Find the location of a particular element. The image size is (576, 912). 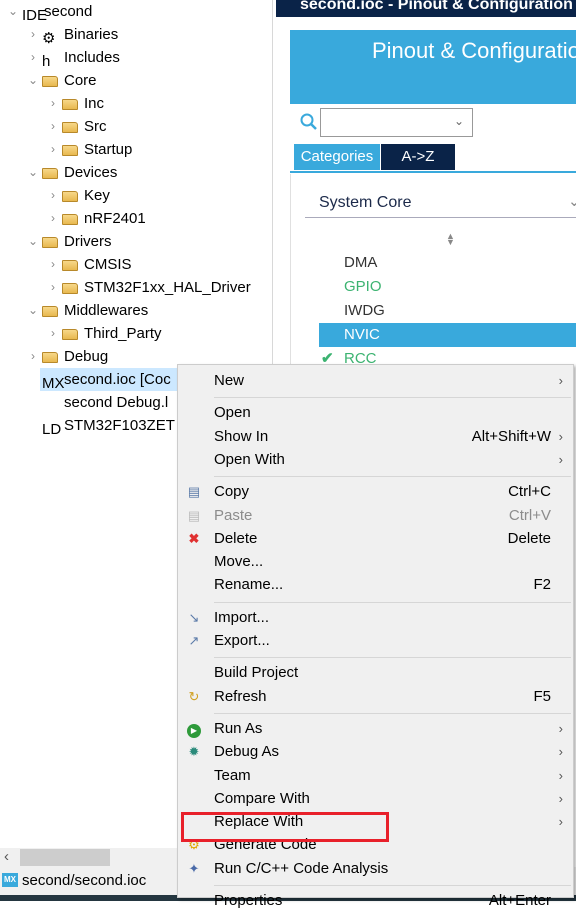

refresh-icon: ↻ is located at coordinates (194, 696).